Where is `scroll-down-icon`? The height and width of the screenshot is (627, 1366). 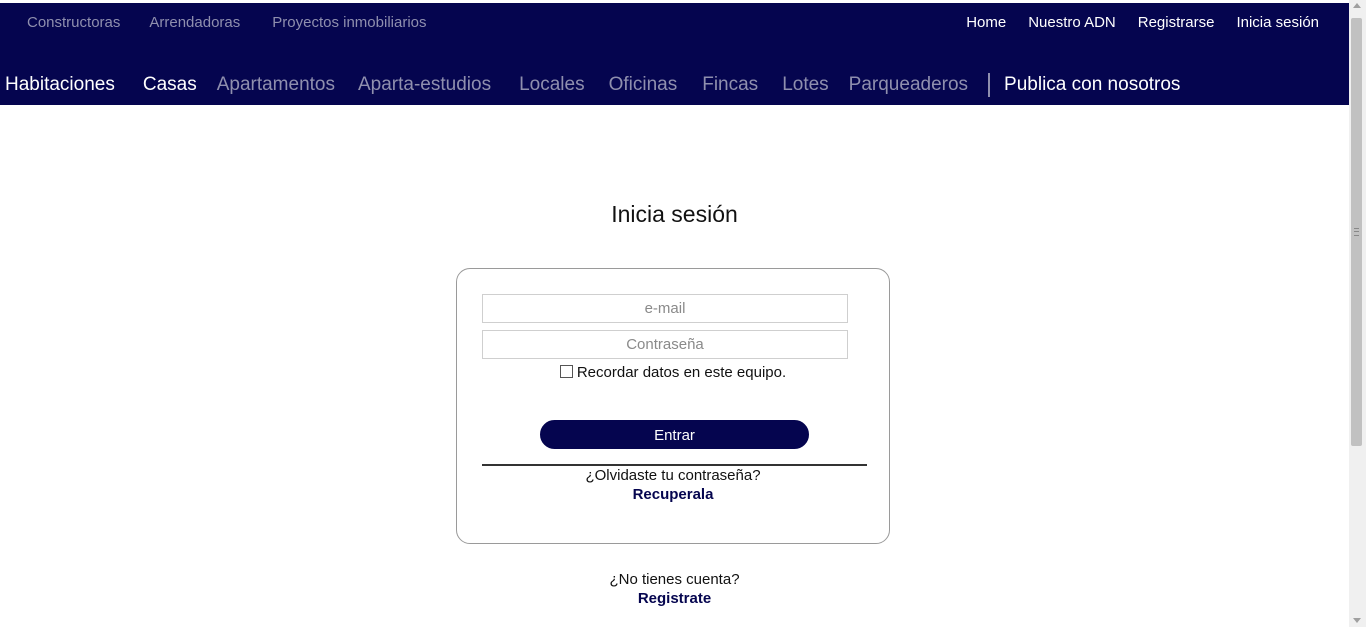
scroll-down-icon is located at coordinates (1357, 620).